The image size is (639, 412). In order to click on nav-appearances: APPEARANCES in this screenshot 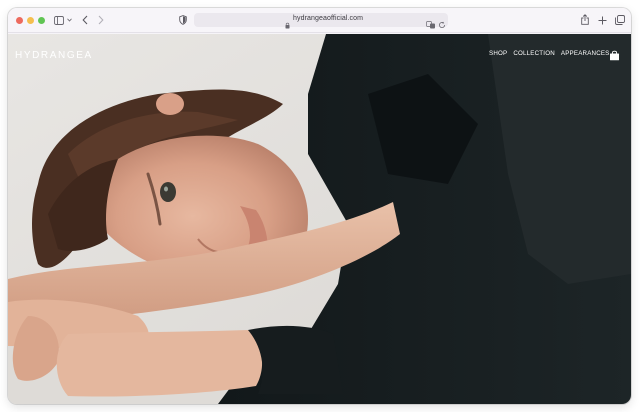, I will do `click(585, 53)`.